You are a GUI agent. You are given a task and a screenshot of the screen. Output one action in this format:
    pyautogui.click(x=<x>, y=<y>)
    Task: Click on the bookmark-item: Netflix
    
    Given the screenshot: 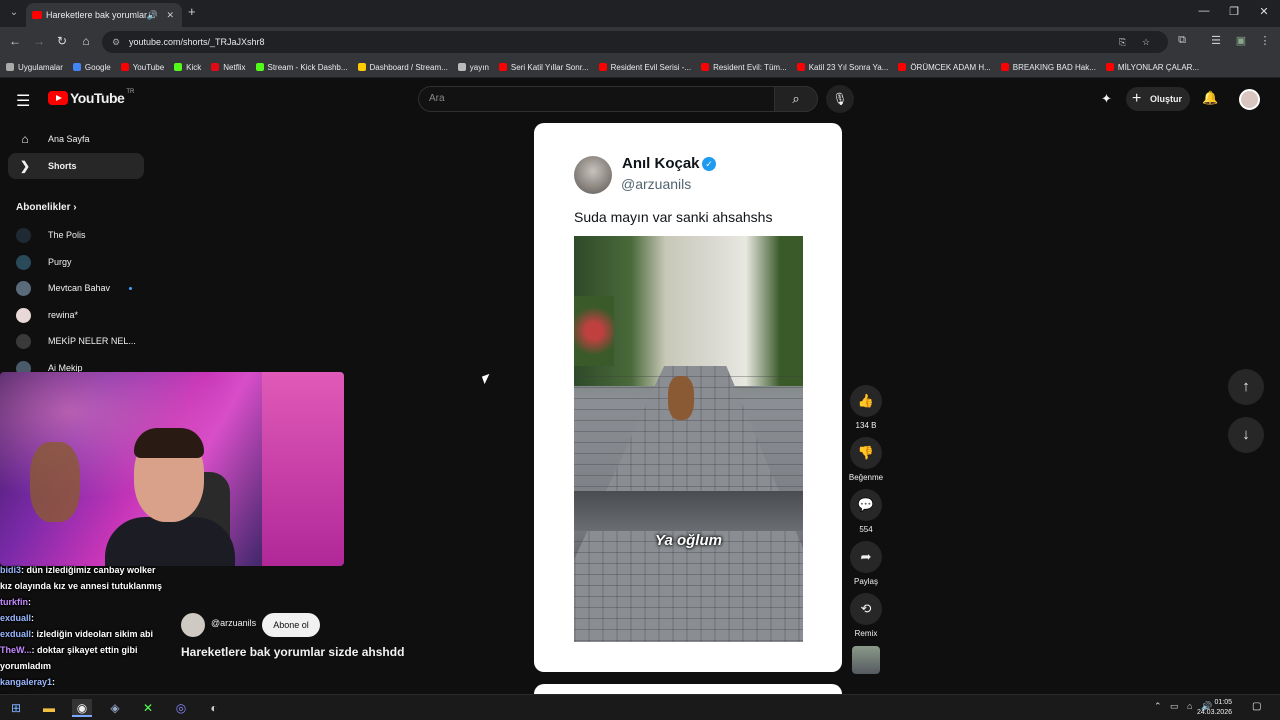 What is the action you would take?
    pyautogui.click(x=228, y=67)
    